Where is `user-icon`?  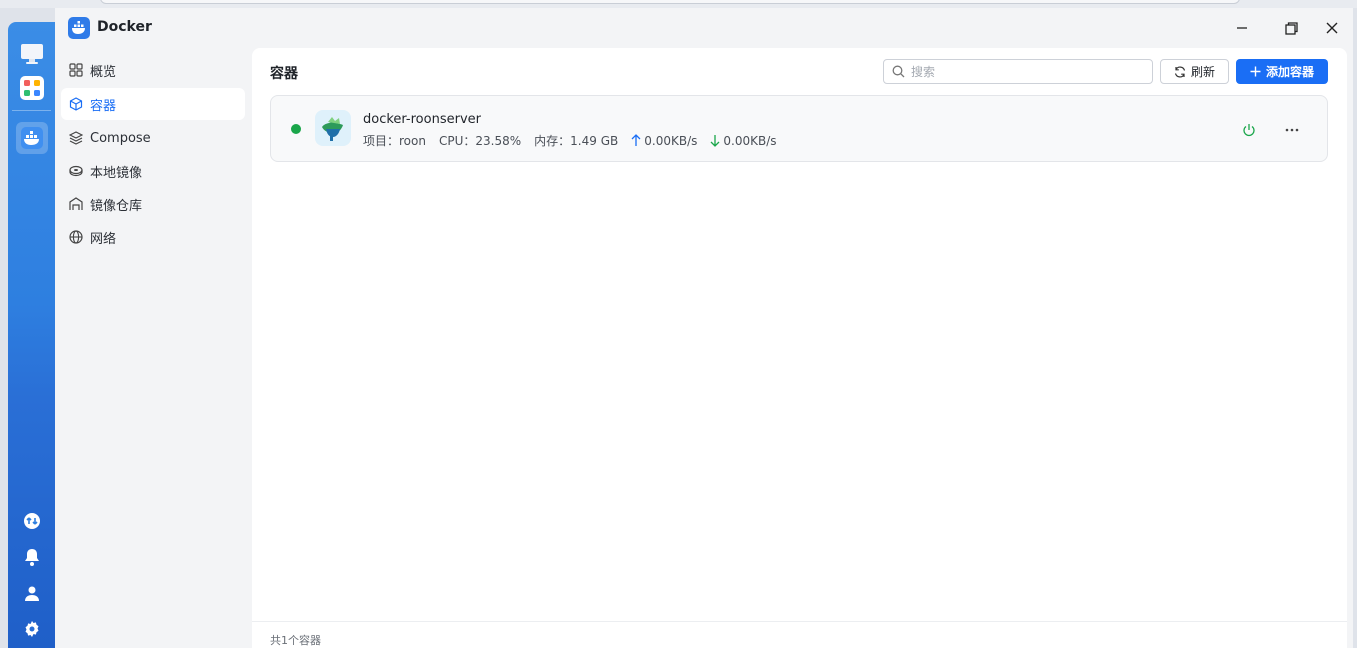 user-icon is located at coordinates (32, 593).